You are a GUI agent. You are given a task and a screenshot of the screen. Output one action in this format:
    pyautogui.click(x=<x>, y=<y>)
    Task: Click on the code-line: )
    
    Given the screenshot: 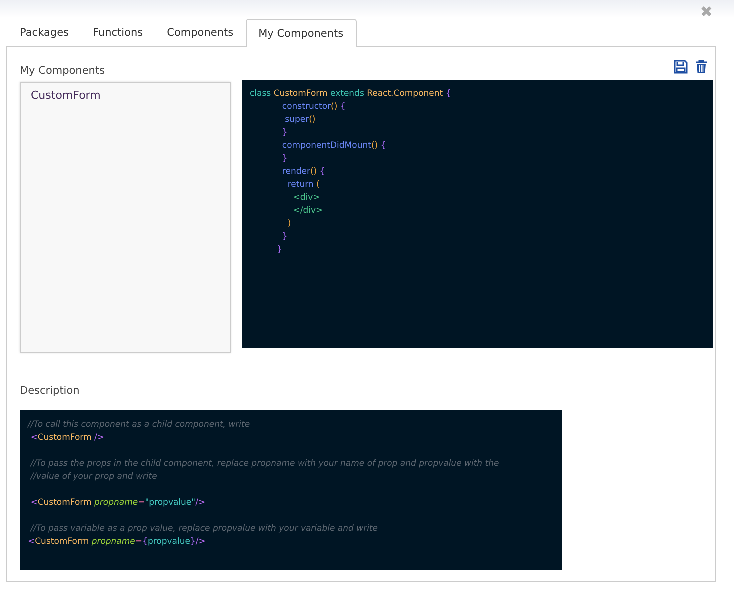 What is the action you would take?
    pyautogui.click(x=289, y=224)
    